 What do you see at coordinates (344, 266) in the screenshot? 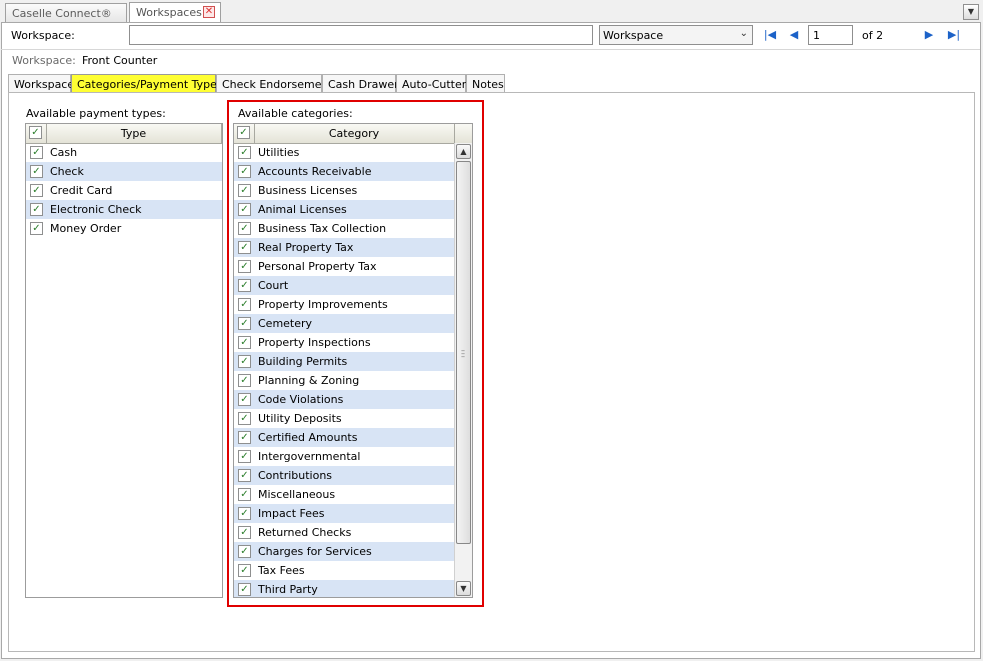
I see `category-row: ✓ Personal Property Tax` at bounding box center [344, 266].